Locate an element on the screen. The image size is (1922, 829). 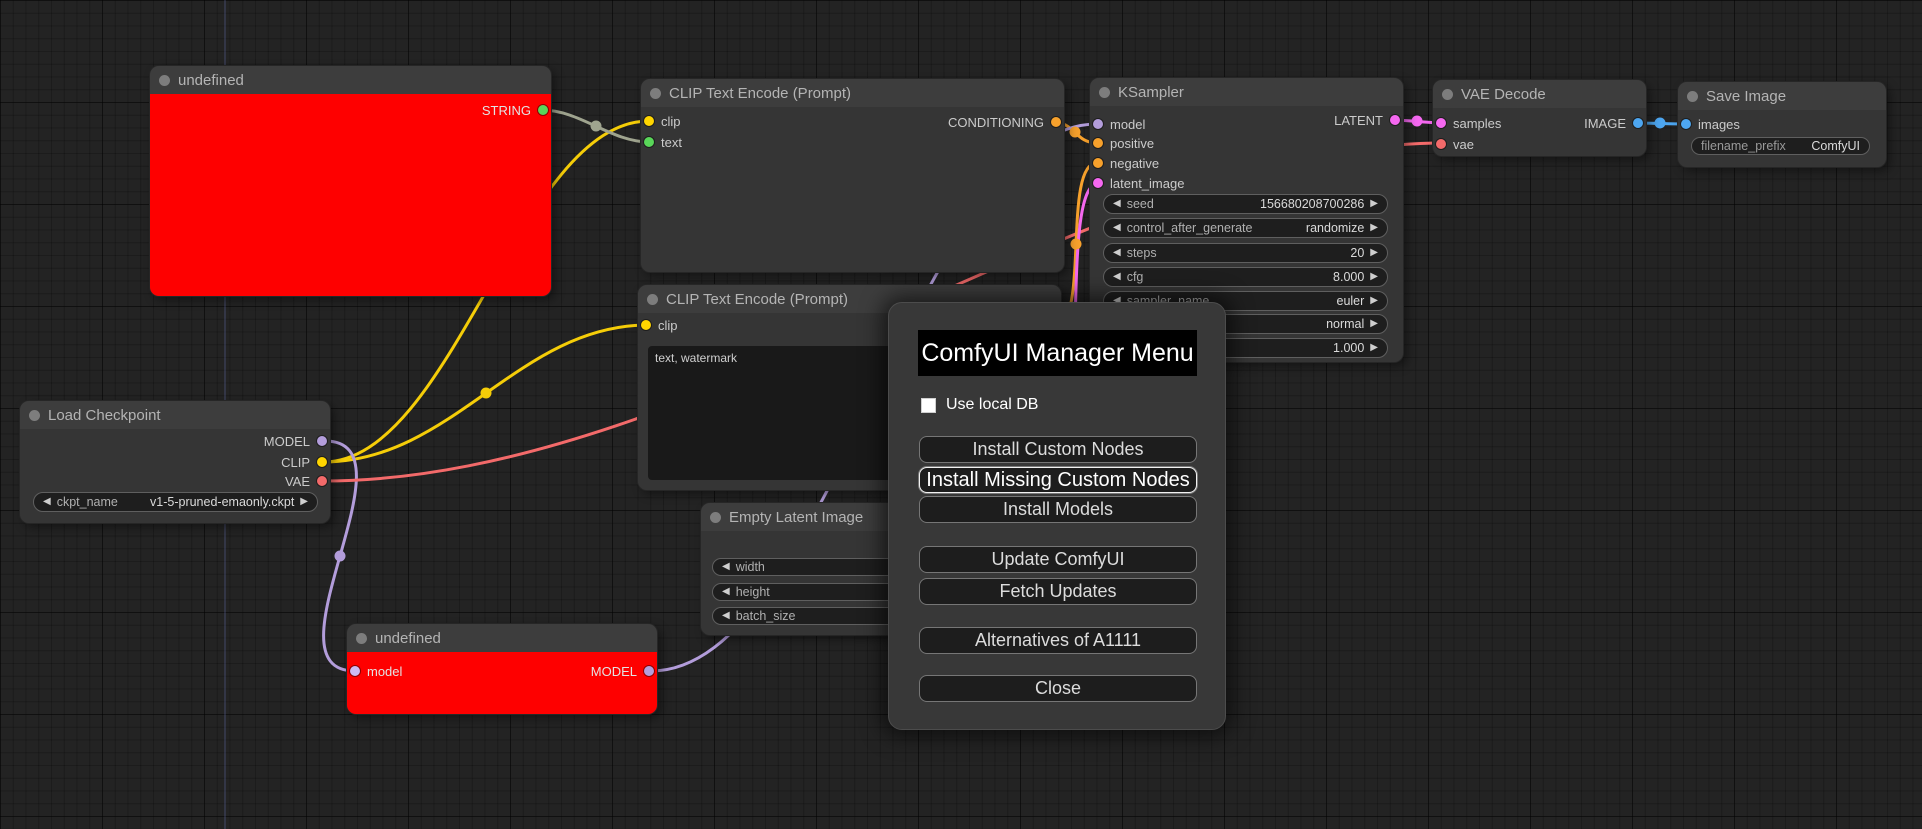
widget-steps: ◀ steps 20 ▶ is located at coordinates (1245, 253).